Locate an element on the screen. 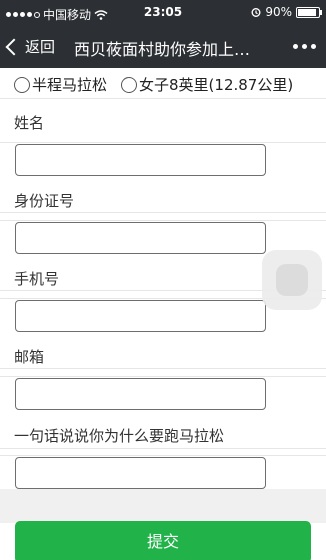  more-dots-icon is located at coordinates (295, 46).